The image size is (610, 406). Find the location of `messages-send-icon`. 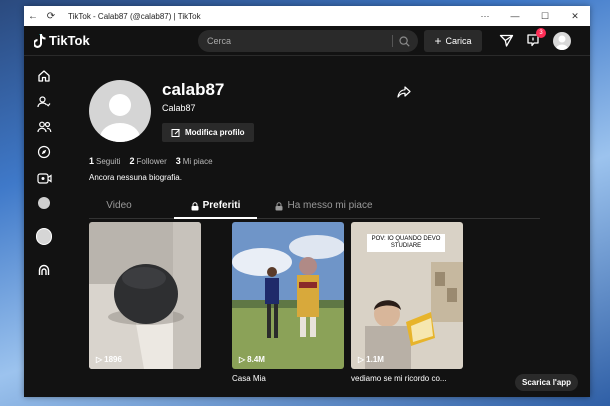

messages-send-icon is located at coordinates (506, 40).